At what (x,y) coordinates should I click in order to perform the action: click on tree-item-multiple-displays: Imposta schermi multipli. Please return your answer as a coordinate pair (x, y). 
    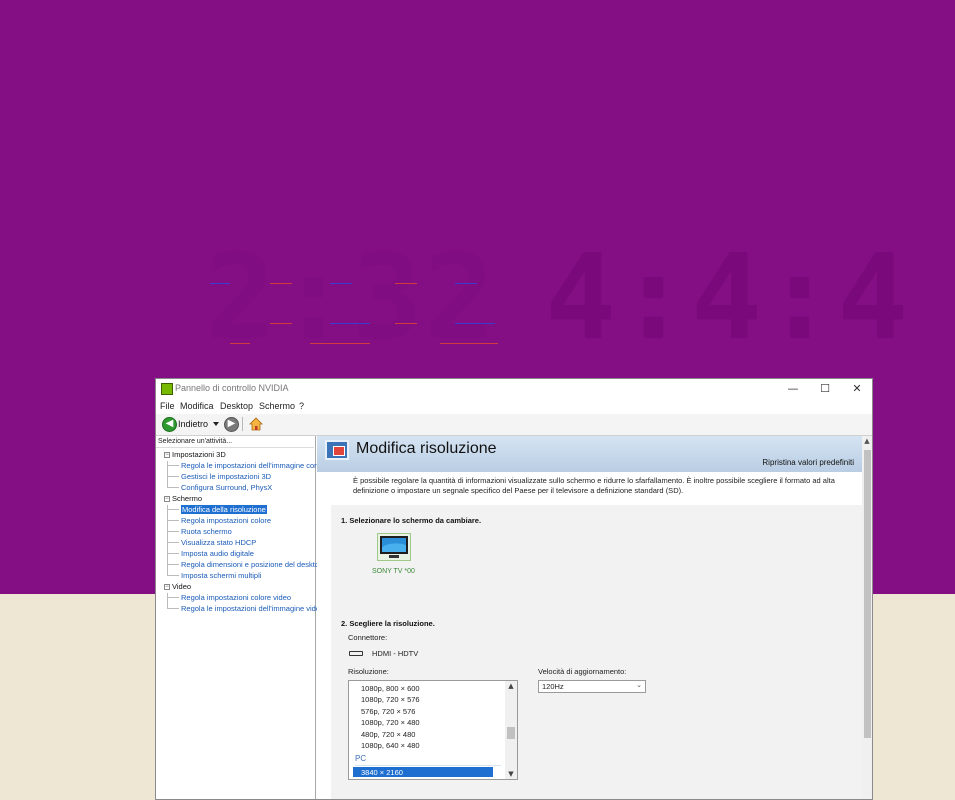
    Looking at the image, I should click on (221, 575).